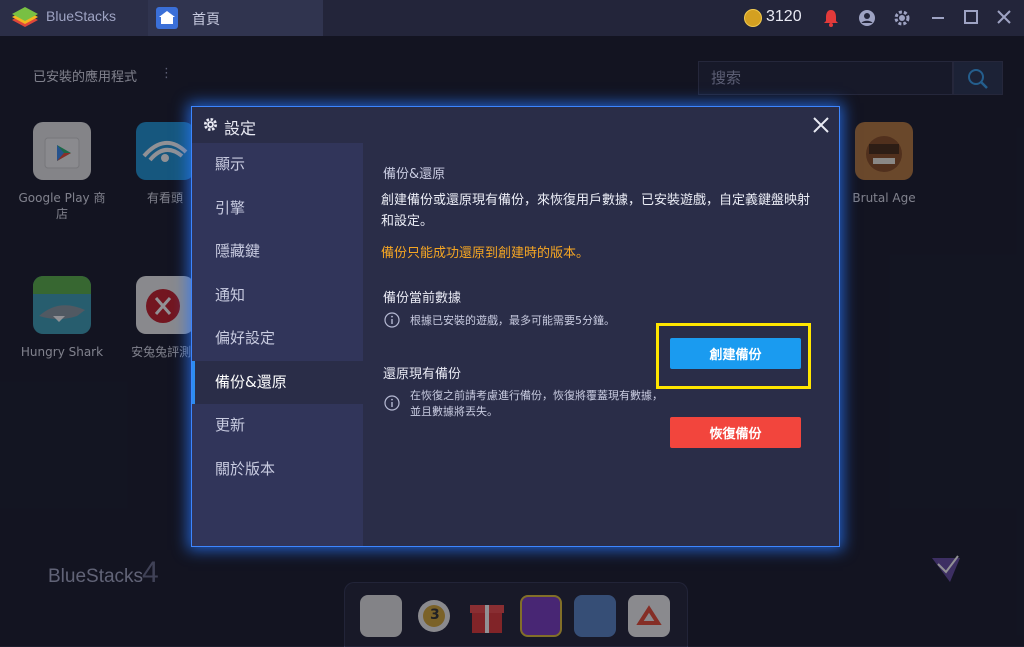 The width and height of the screenshot is (1024, 647). I want to click on sidebar-item-about: 關於版本, so click(277, 469).